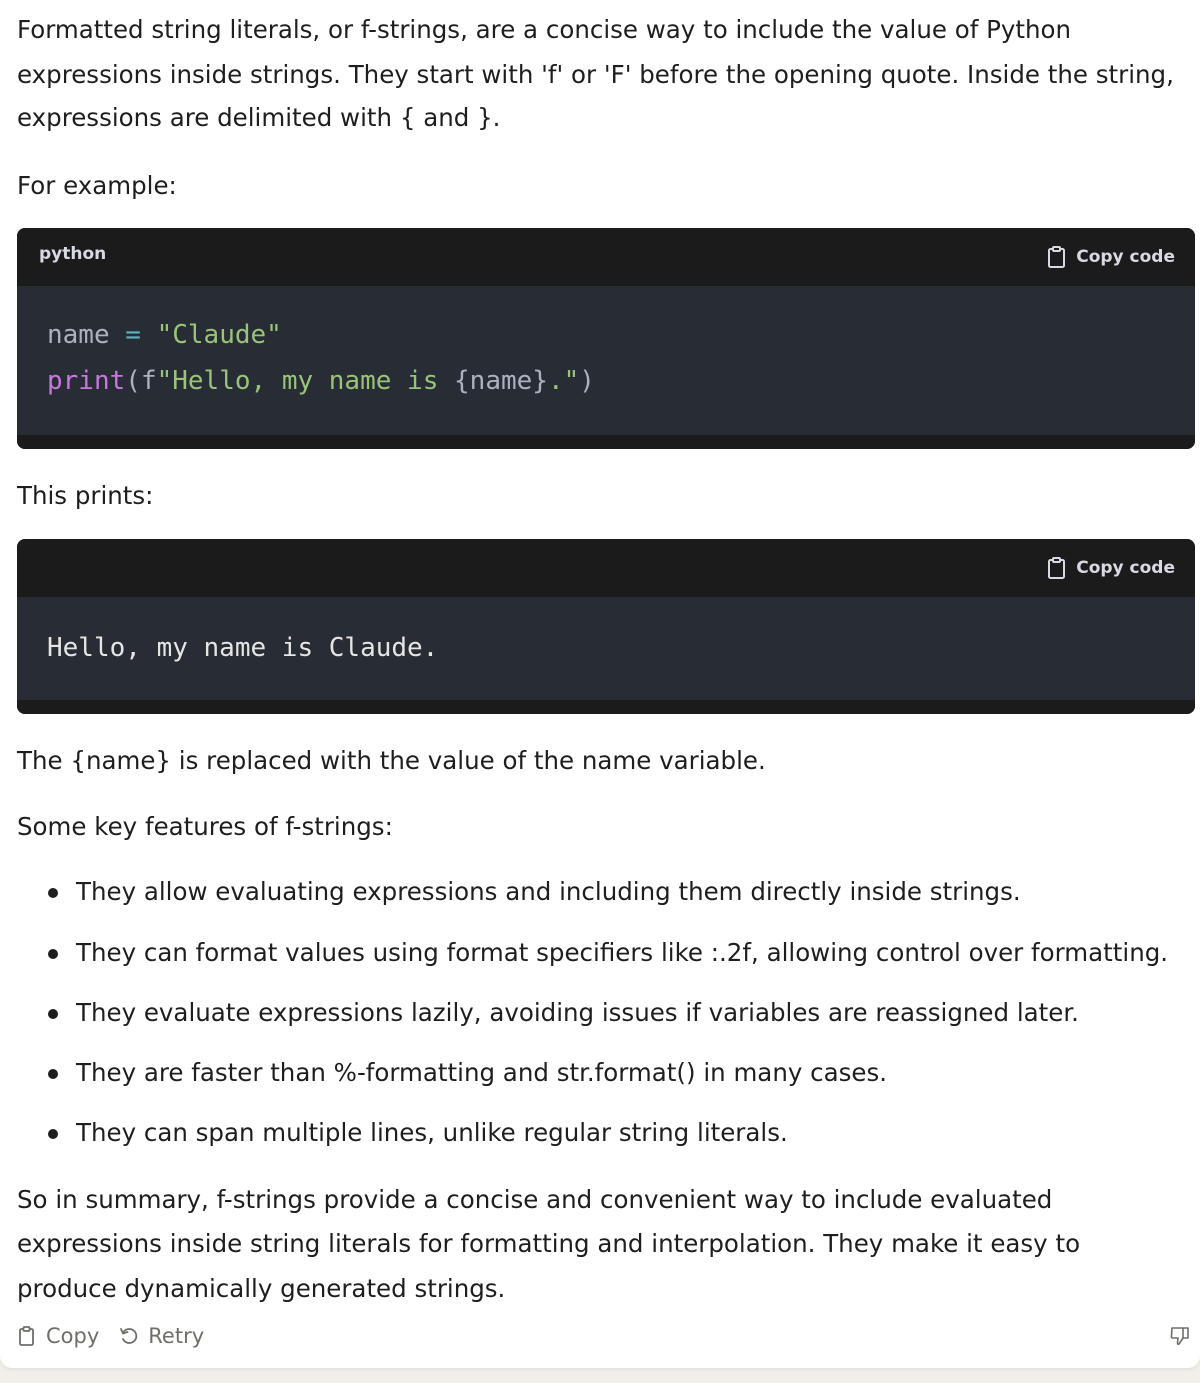 The image size is (1200, 1383). Describe the element at coordinates (501, 381) in the screenshot. I see `code-token-interpolation: {name}` at that location.